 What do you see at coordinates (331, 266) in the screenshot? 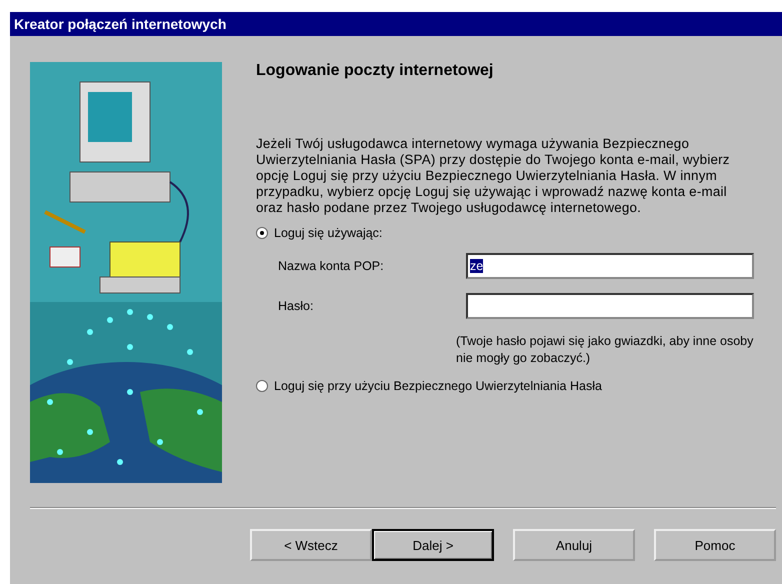
I see `field-label: Nazwa konta POP:` at bounding box center [331, 266].